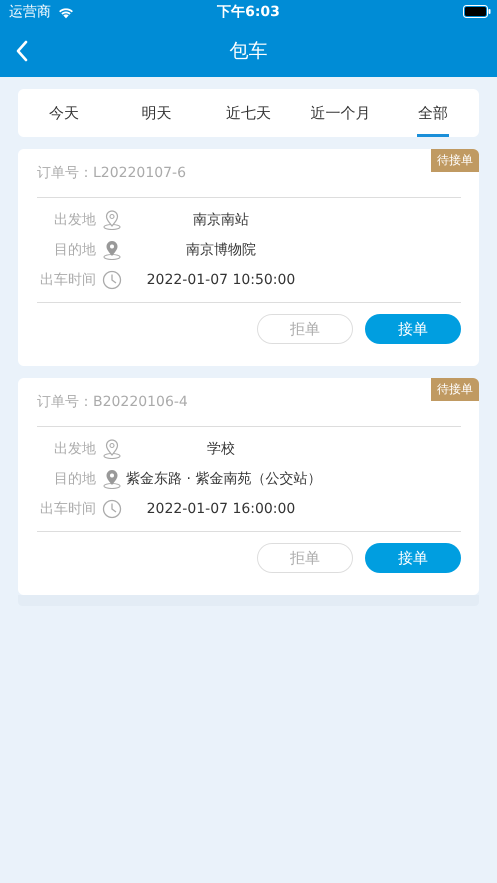 This screenshot has width=497, height=883. I want to click on tab: 近一个月, so click(340, 113).